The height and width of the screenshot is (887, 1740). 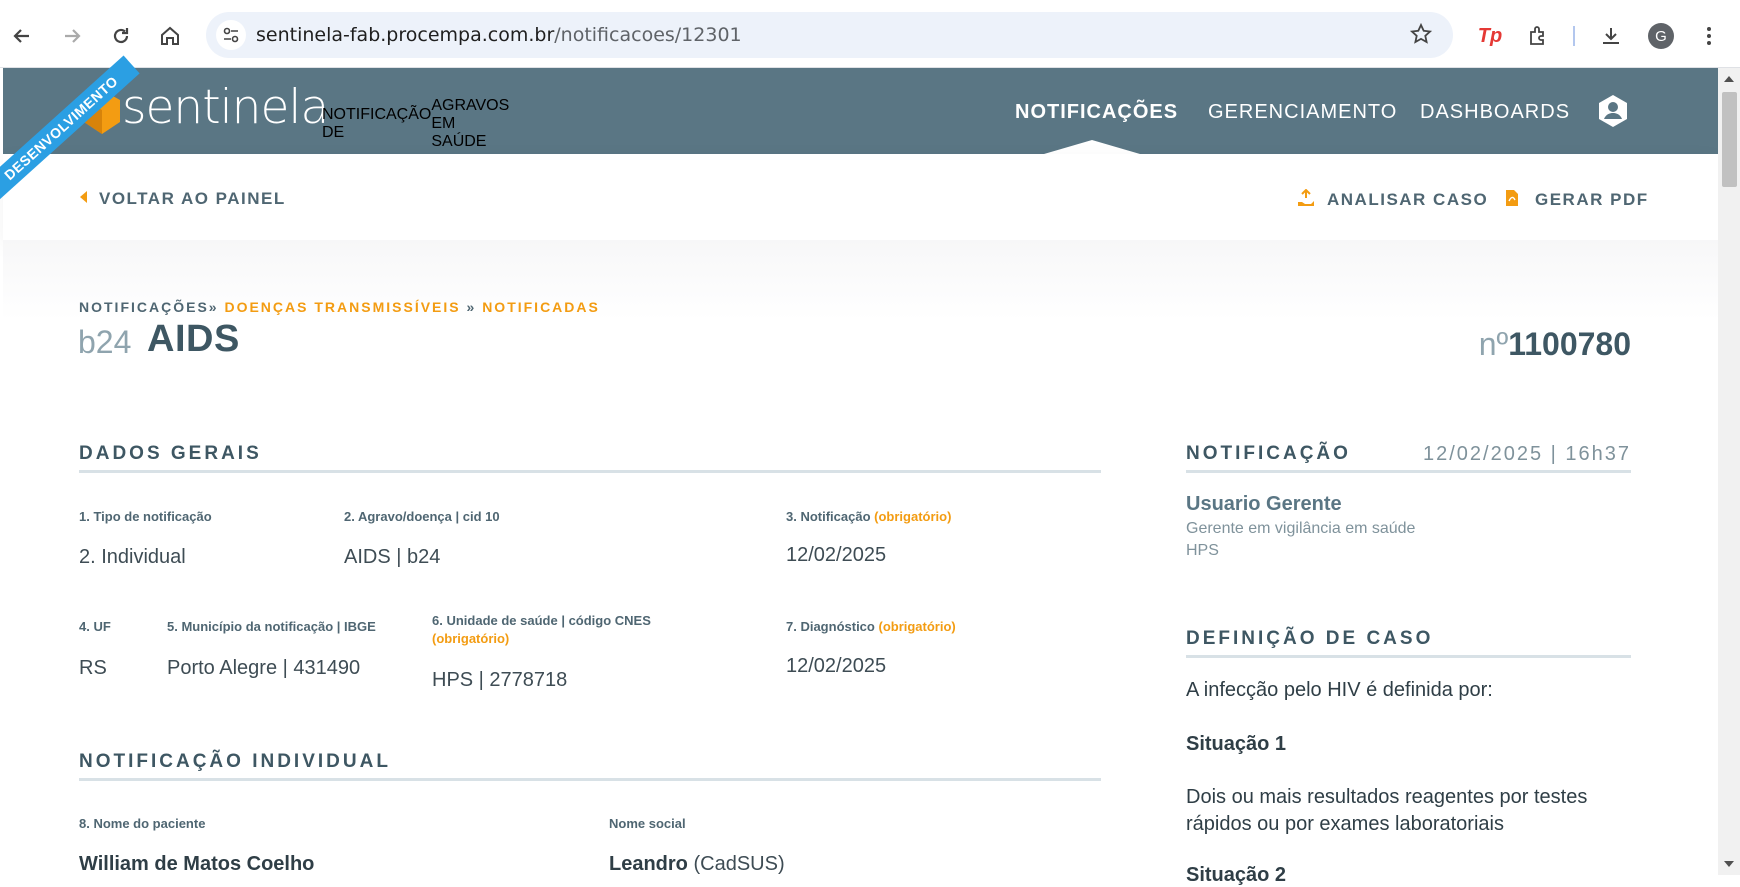 I want to click on nav-dashboards: DASHBOARDS, so click(x=1495, y=112).